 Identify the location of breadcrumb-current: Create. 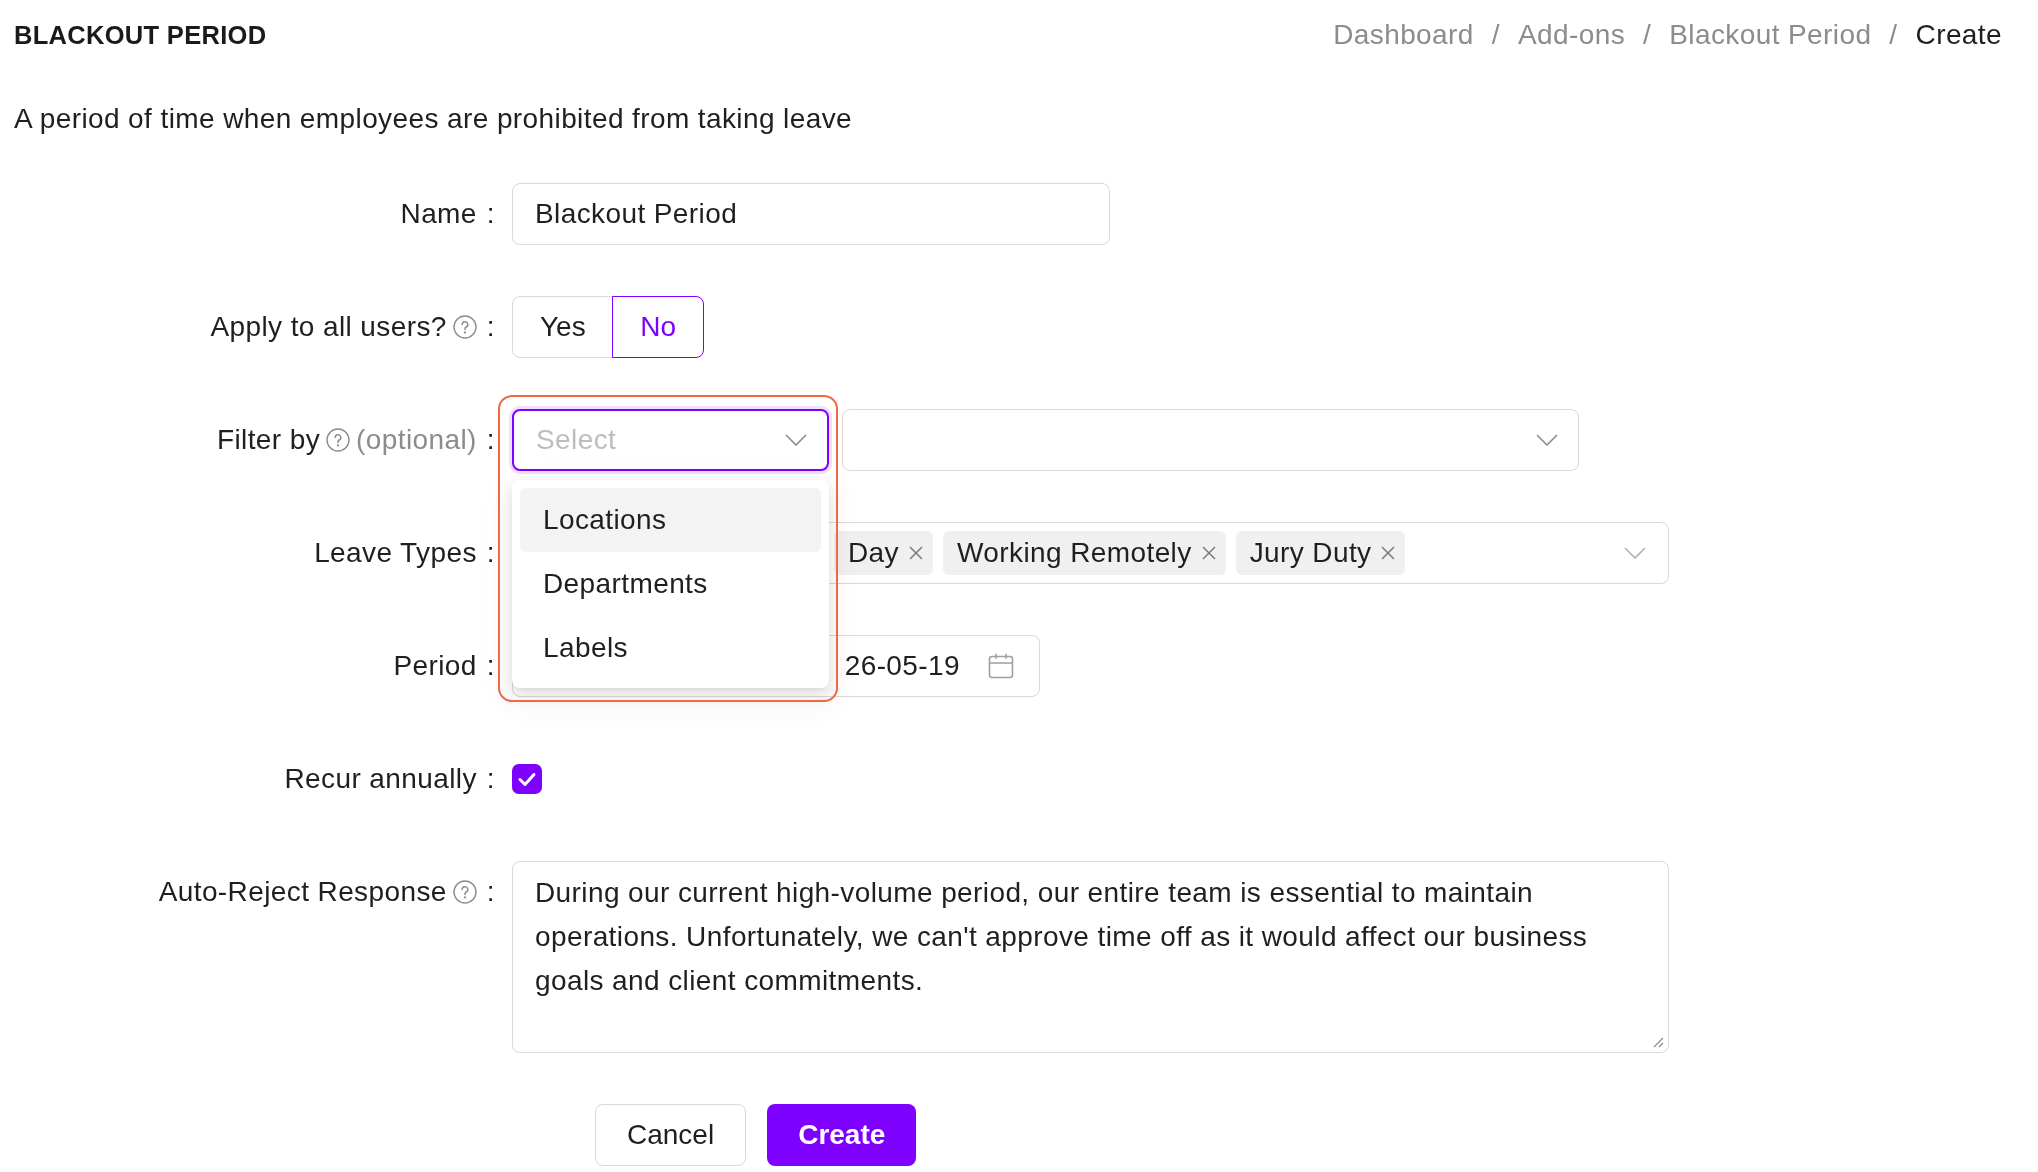
(1958, 35).